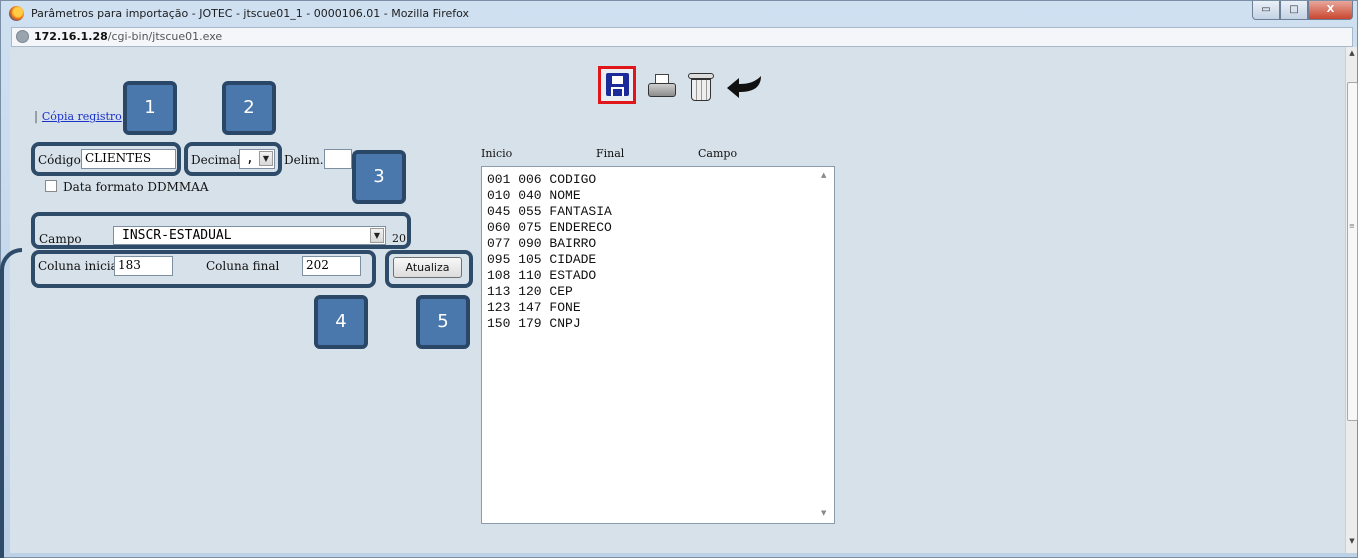 The height and width of the screenshot is (558, 1358). I want to click on callout-5: 5, so click(443, 322).